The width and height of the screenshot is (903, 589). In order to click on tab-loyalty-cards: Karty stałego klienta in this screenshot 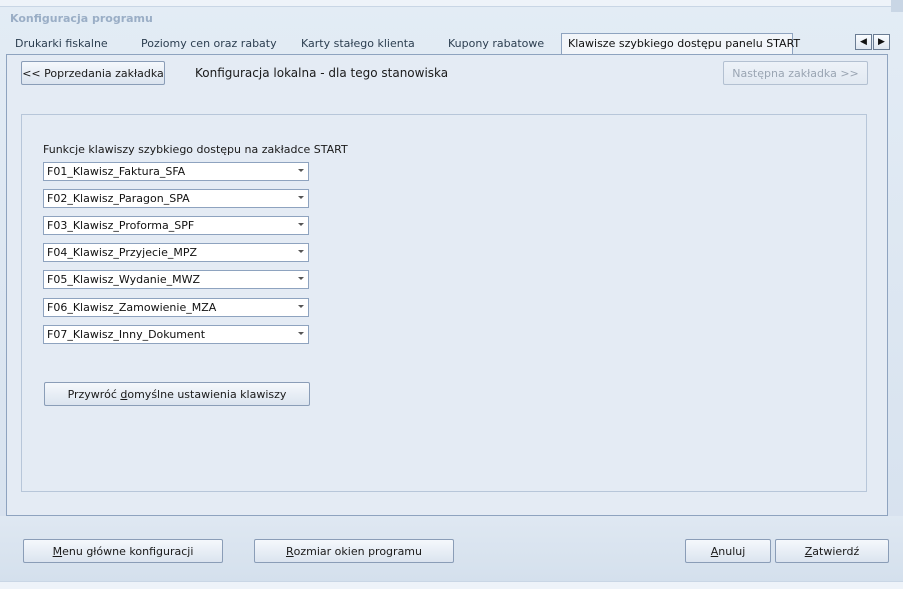, I will do `click(358, 45)`.